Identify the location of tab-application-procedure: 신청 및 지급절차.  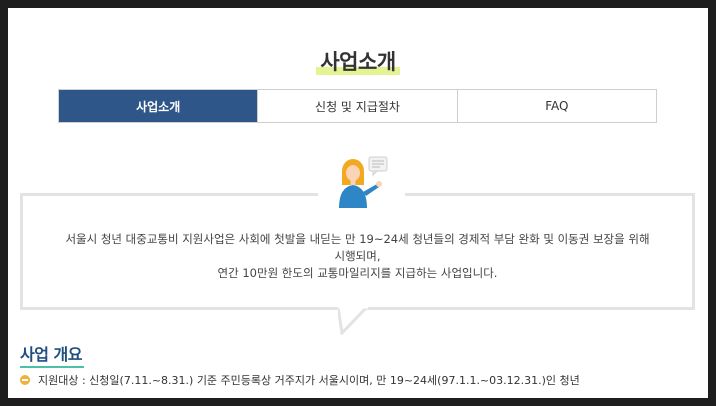
(358, 106).